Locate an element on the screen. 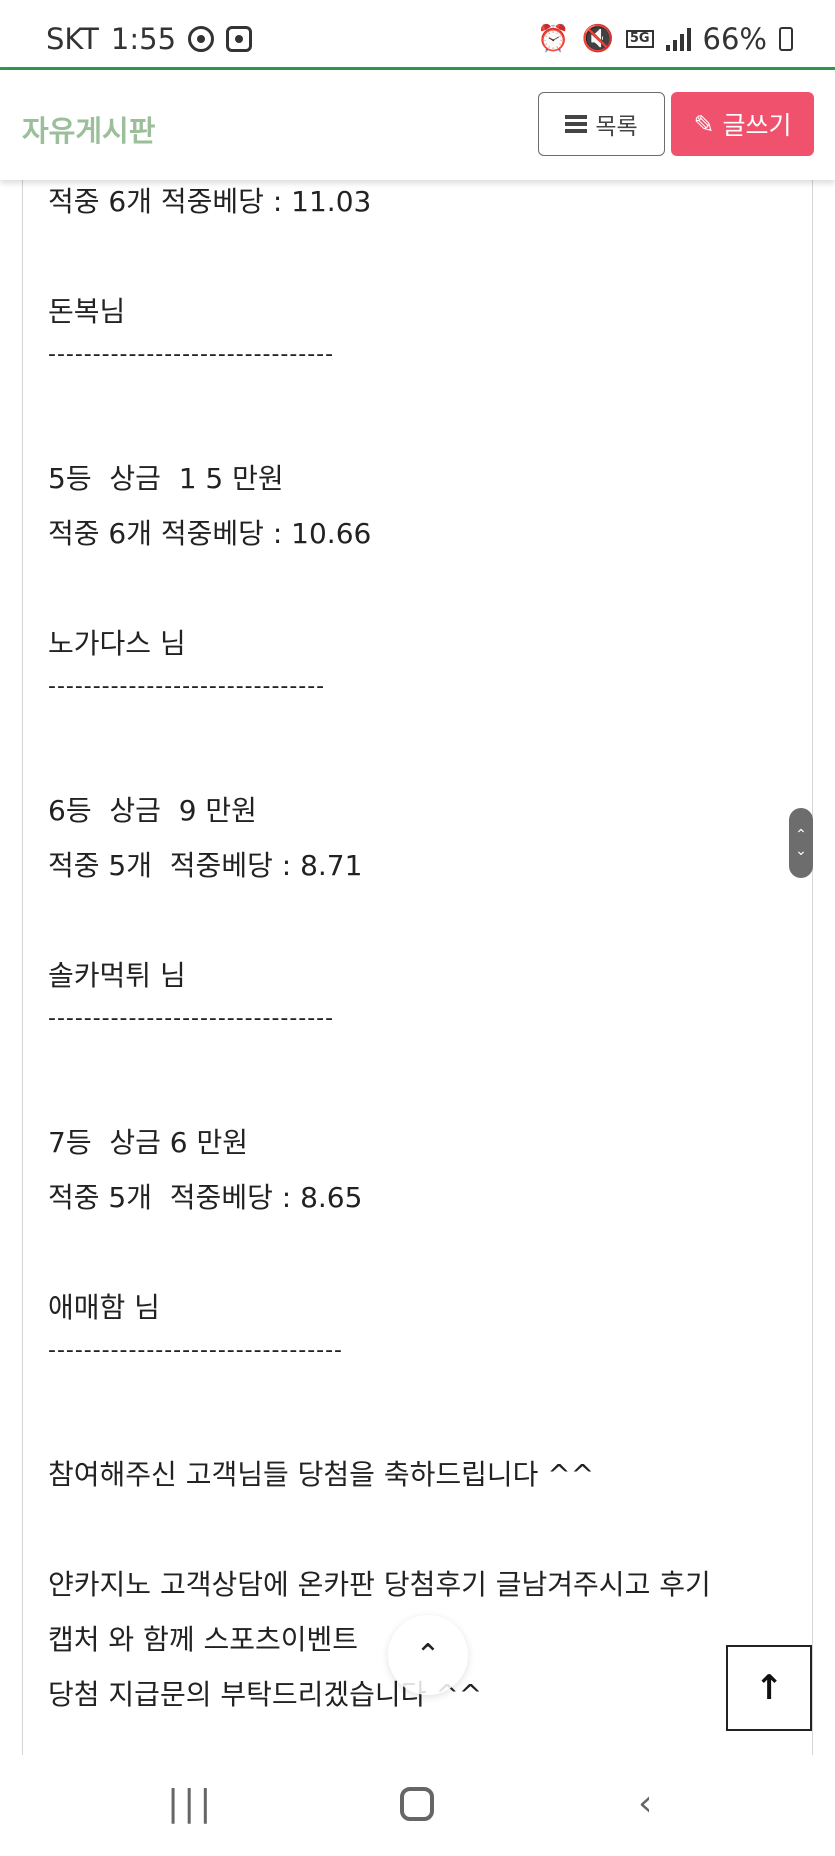 The width and height of the screenshot is (835, 1856). app-notification-icon is located at coordinates (201, 39).